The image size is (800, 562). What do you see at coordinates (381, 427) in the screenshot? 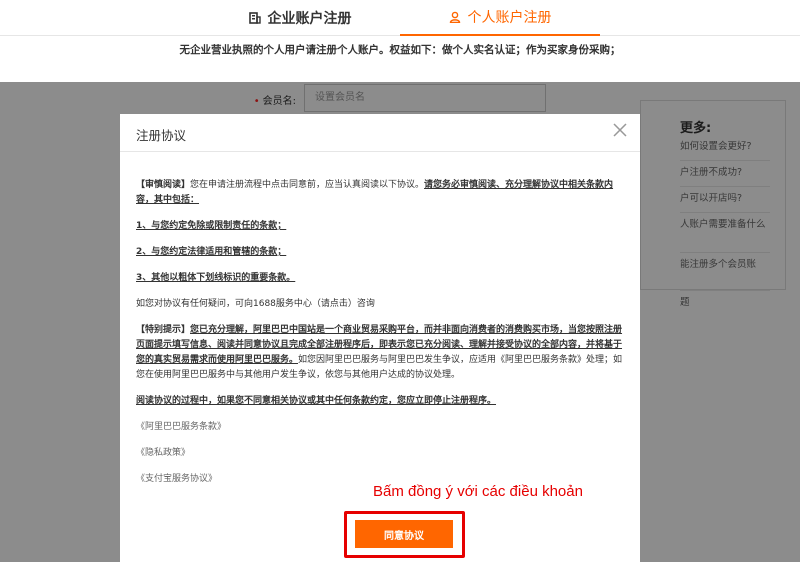
I see `agreement-link: 《阿里巴巴服务条款》` at bounding box center [381, 427].